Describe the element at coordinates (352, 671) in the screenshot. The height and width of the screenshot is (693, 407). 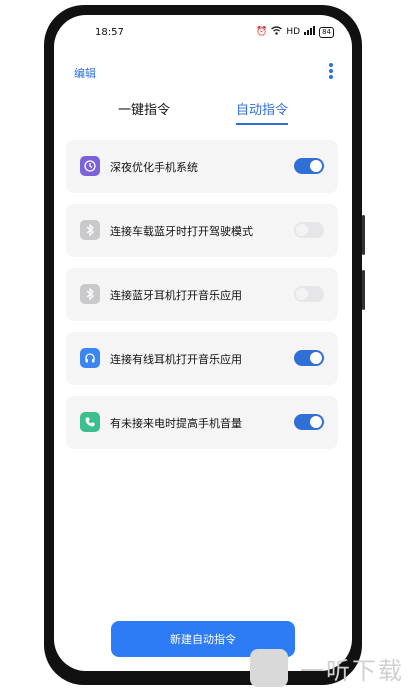
I see `watermark-text: 一听下载` at that location.